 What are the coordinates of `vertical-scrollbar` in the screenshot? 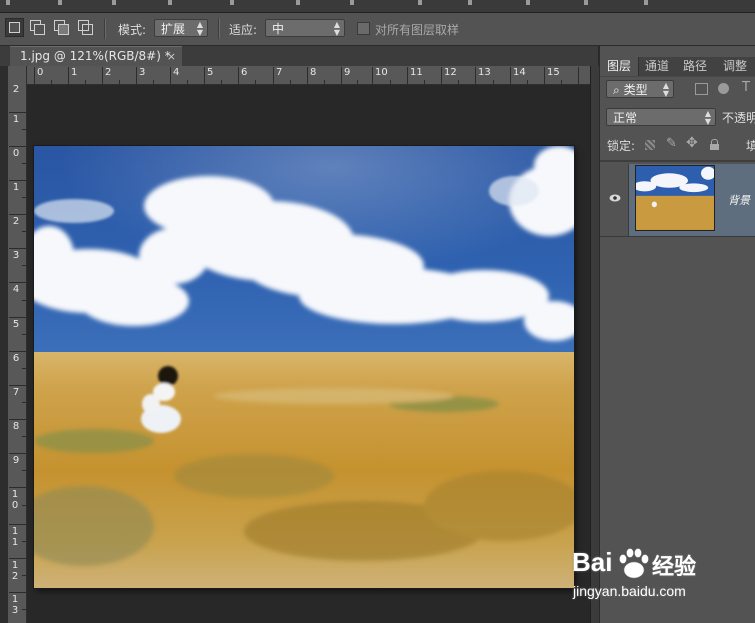 It's located at (594, 344).